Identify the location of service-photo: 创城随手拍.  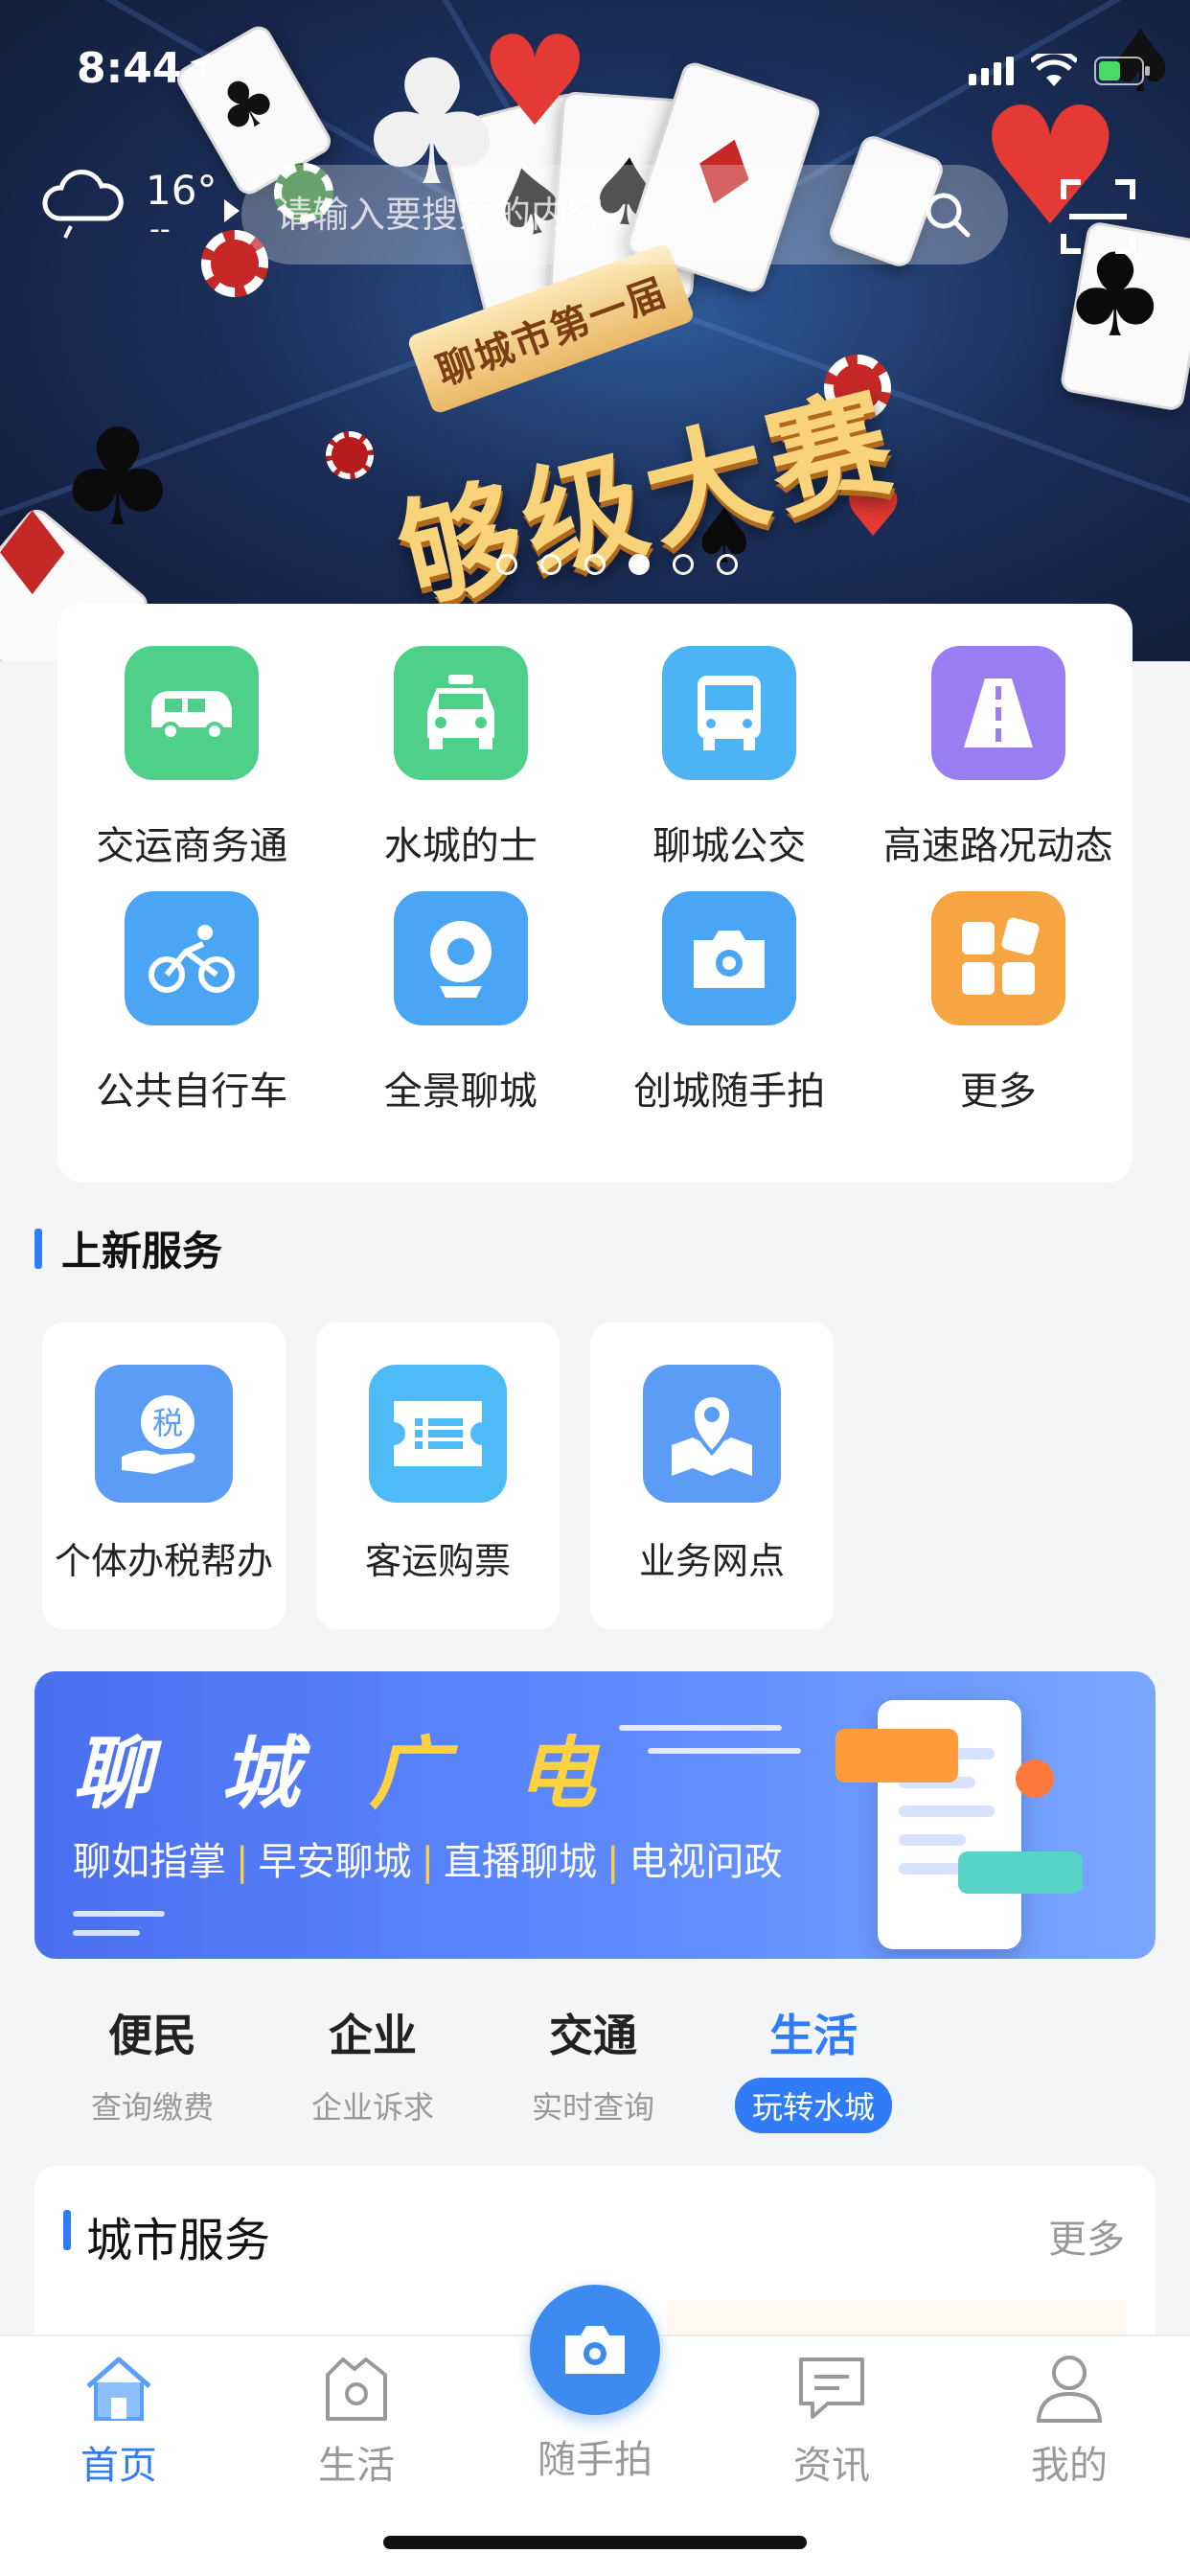
(730, 1002).